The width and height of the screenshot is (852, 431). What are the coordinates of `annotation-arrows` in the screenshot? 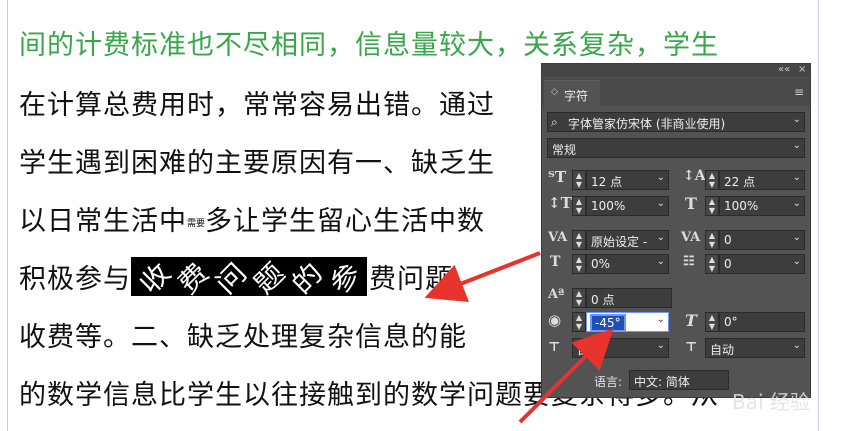 It's located at (519, 337).